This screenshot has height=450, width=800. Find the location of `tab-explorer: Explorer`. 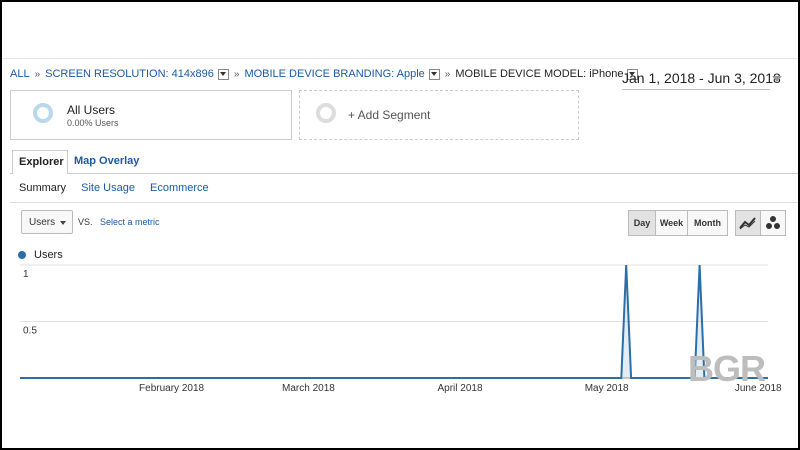

tab-explorer: Explorer is located at coordinates (40, 162).